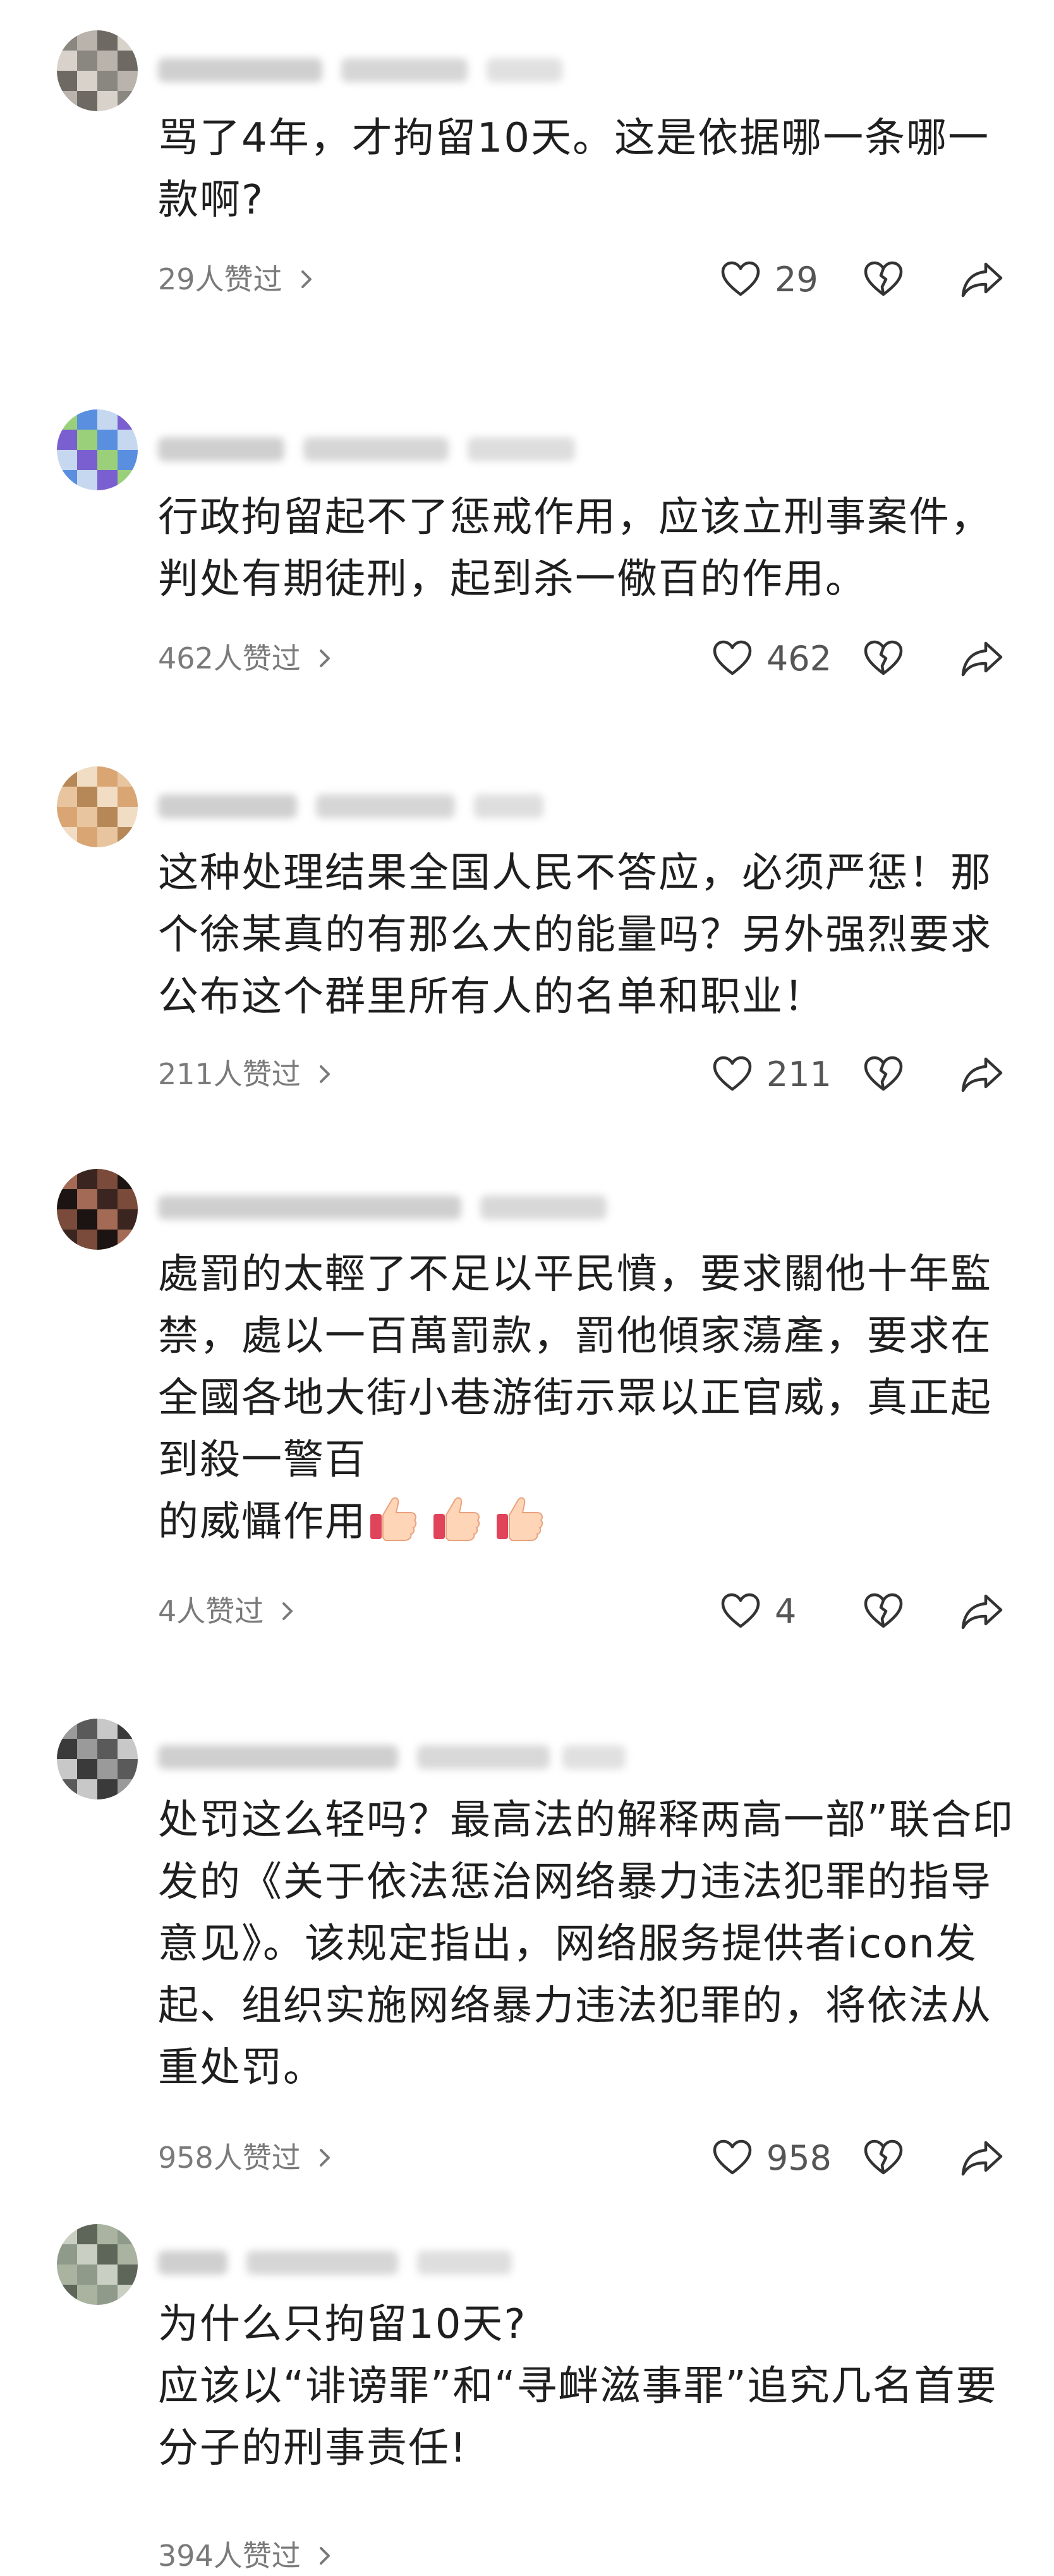  What do you see at coordinates (575, 548) in the screenshot?
I see `comment-text: 行政拘留起不了惩戒作用，应该立刑事案件，判处有期徒刑，起到杀一儆百的作用。` at bounding box center [575, 548].